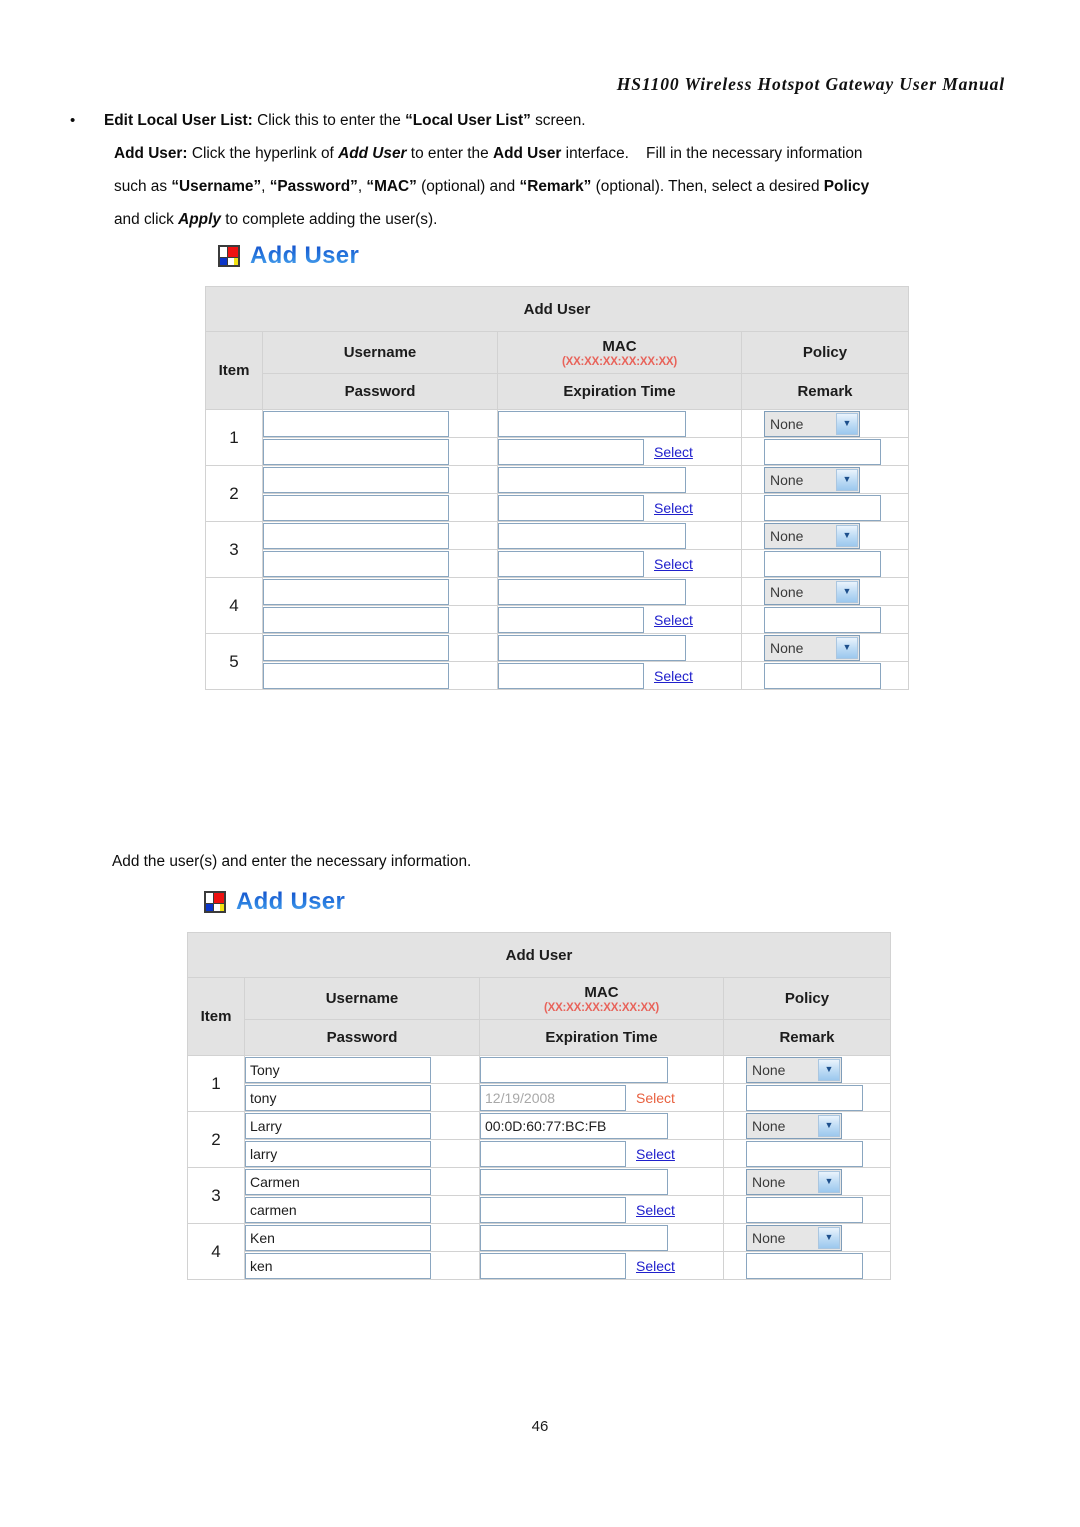 The image size is (1080, 1527). I want to click on page-number: 46, so click(540, 1426).